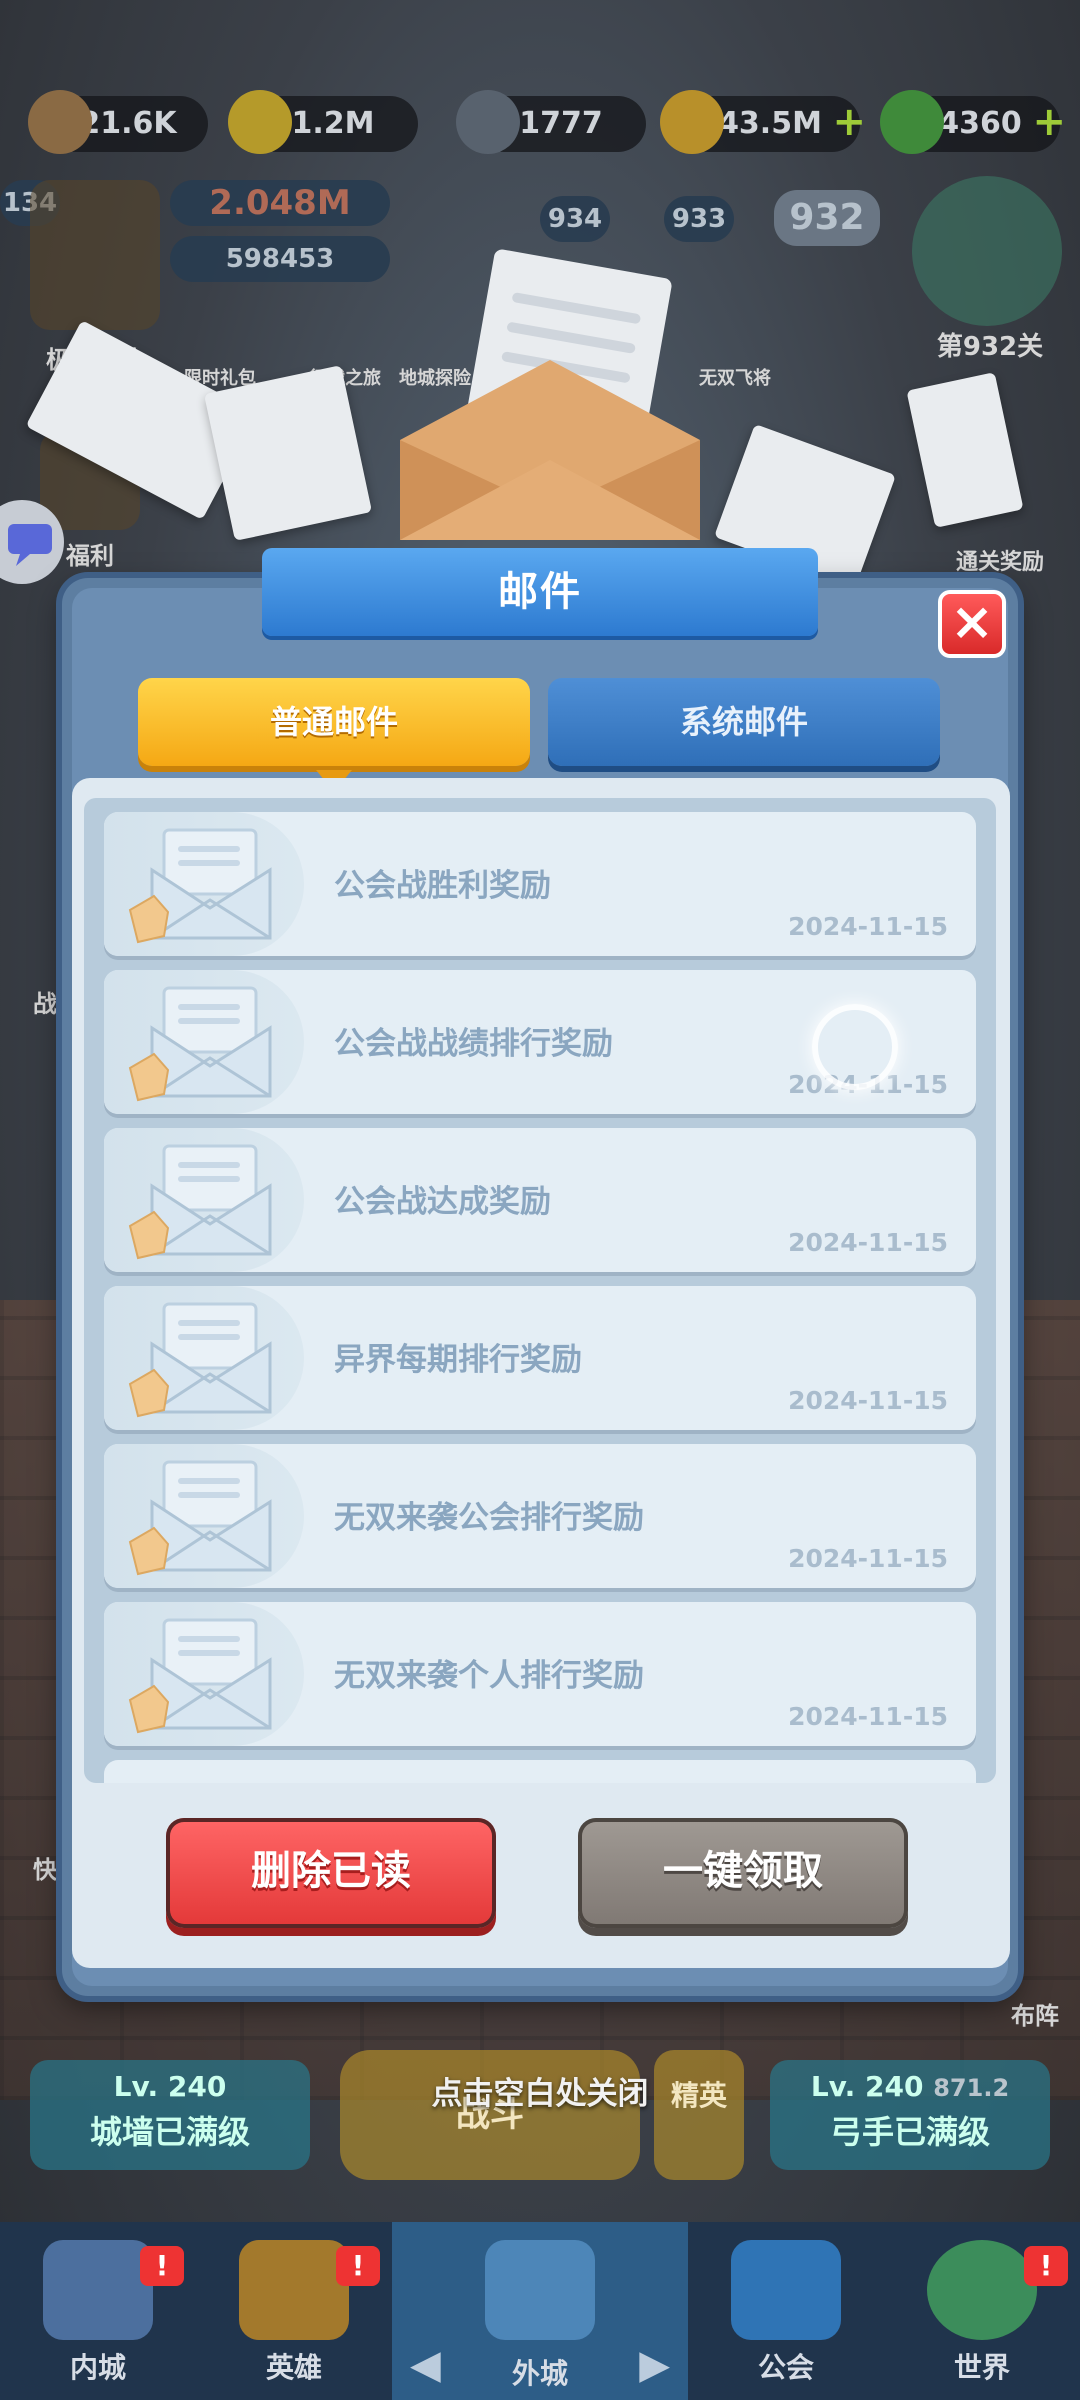  What do you see at coordinates (855, 1047) in the screenshot?
I see `loading-spinner-icon` at bounding box center [855, 1047].